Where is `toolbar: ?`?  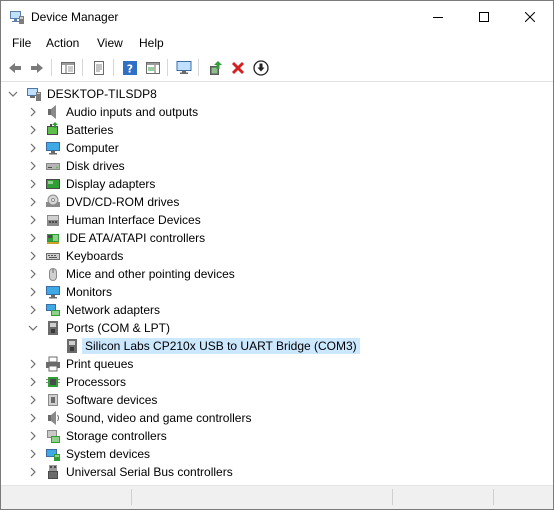
toolbar: ? is located at coordinates (277, 68).